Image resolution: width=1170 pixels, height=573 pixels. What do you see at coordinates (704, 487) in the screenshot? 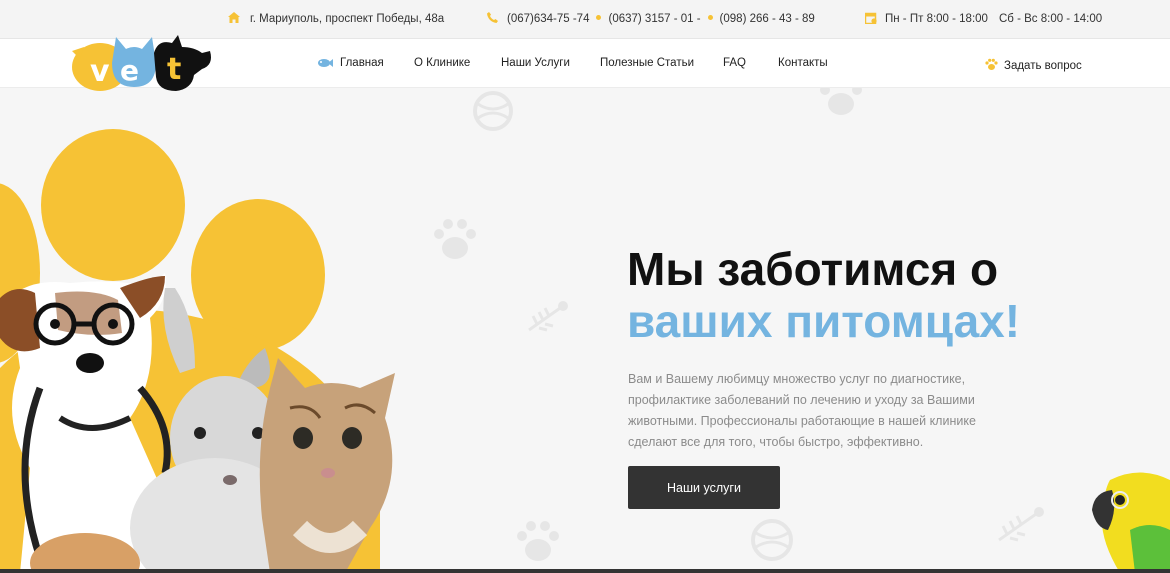
I see `our-services-button: Наши услуги` at bounding box center [704, 487].